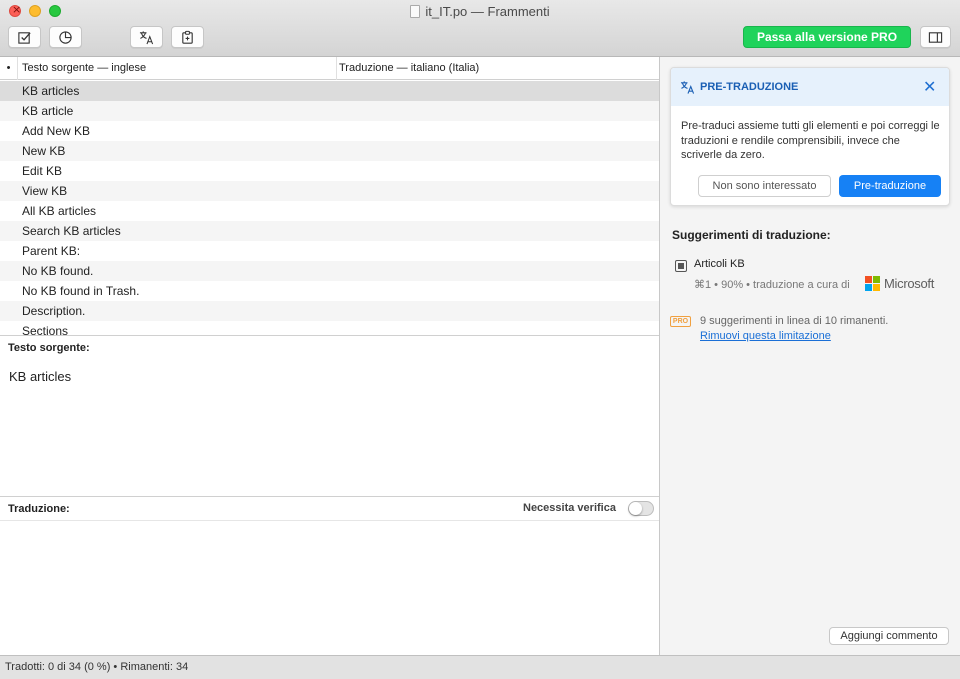 The height and width of the screenshot is (679, 960). What do you see at coordinates (329, 588) in the screenshot?
I see `translation-input` at bounding box center [329, 588].